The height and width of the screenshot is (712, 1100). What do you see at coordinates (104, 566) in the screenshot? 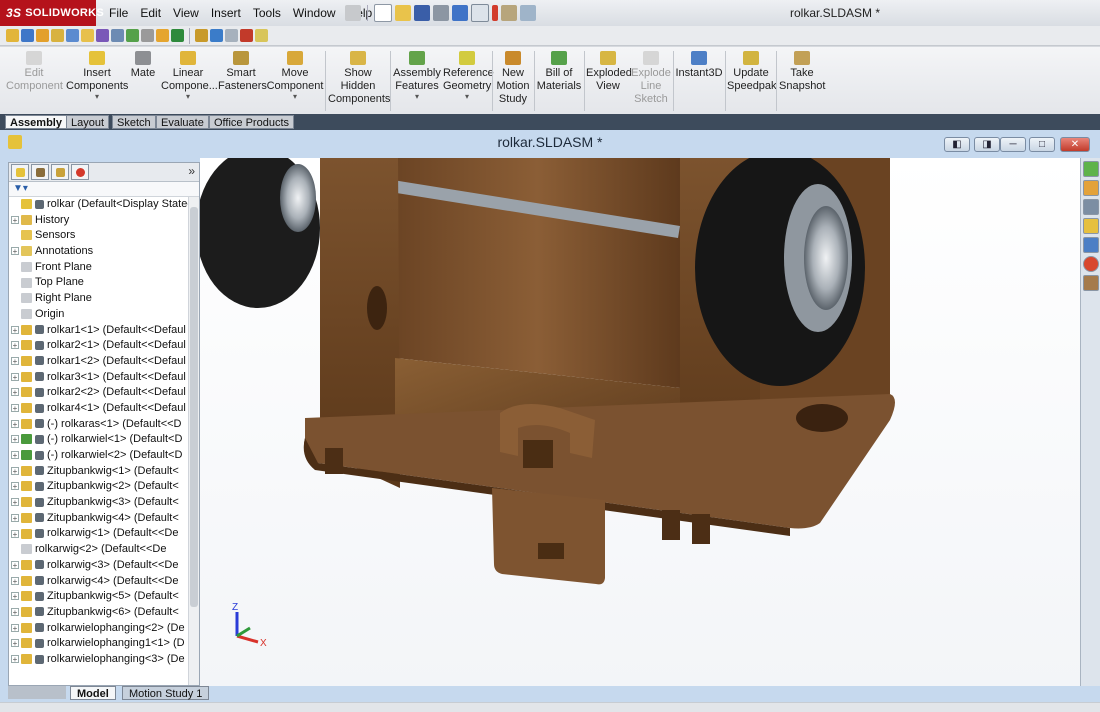
I see `tree-item: + rolkarwig<3> (Default<<De` at bounding box center [104, 566].